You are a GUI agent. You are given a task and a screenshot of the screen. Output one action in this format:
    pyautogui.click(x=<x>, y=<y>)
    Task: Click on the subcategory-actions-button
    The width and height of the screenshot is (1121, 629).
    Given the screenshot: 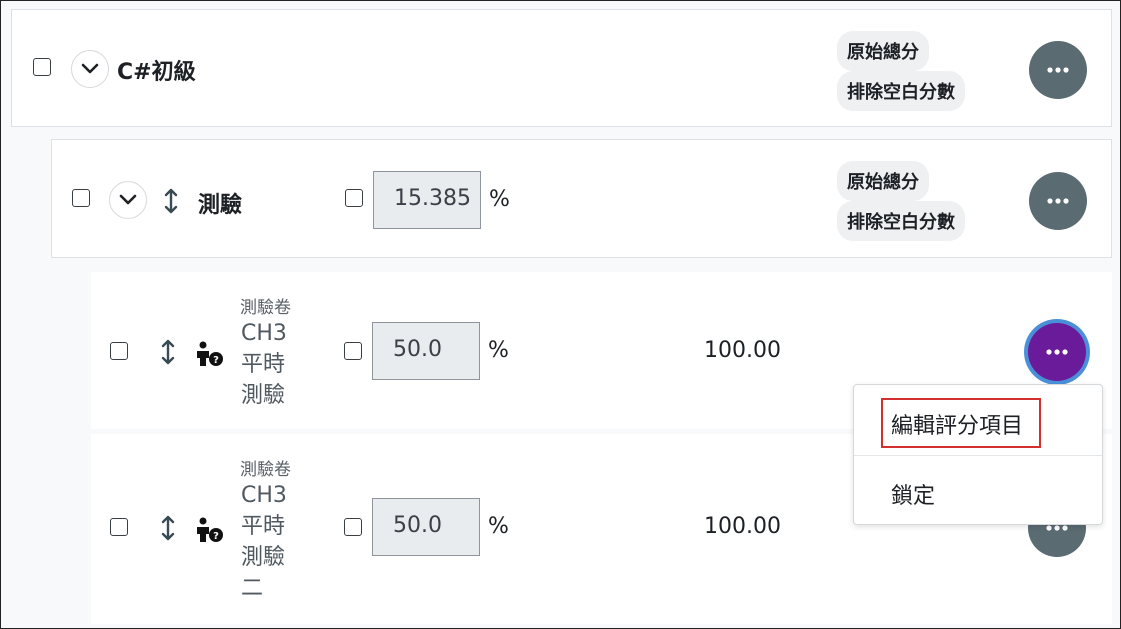 What is the action you would take?
    pyautogui.click(x=1058, y=201)
    